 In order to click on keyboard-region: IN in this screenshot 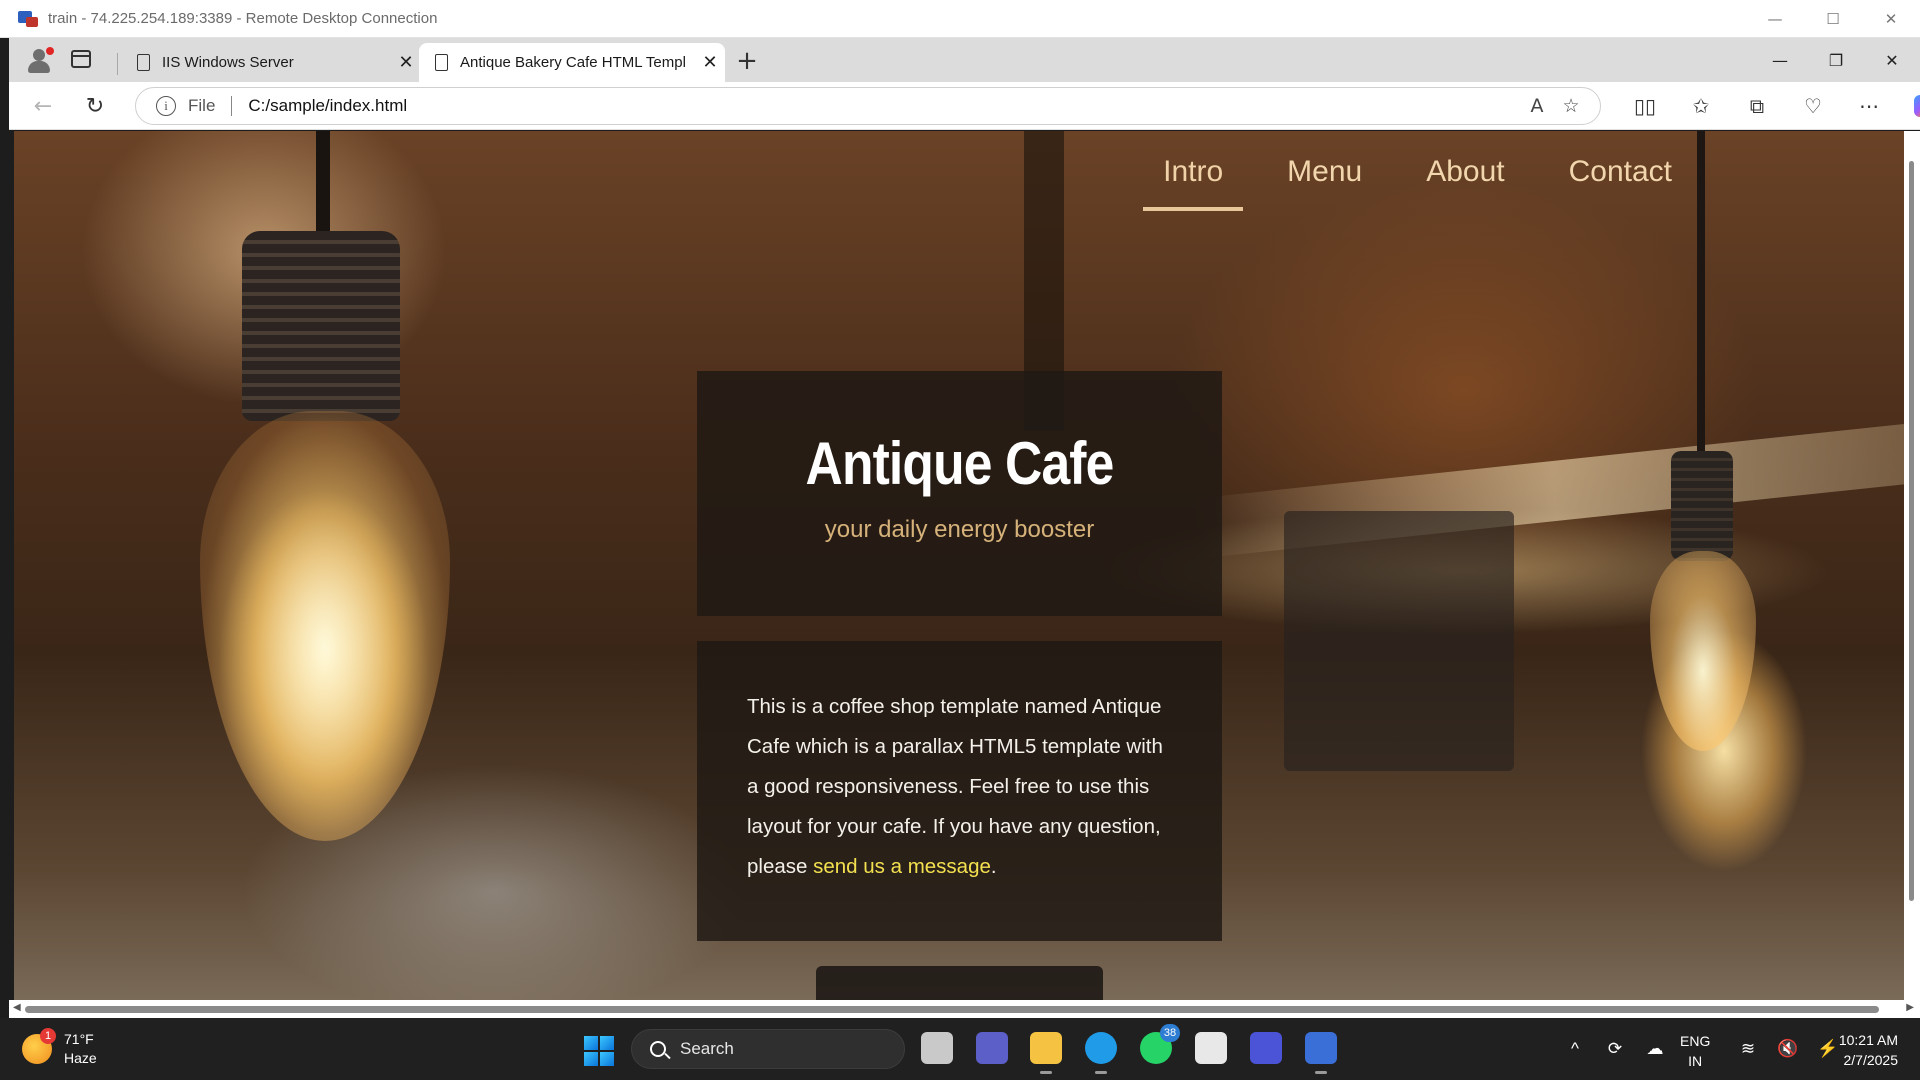, I will do `click(1695, 1061)`.